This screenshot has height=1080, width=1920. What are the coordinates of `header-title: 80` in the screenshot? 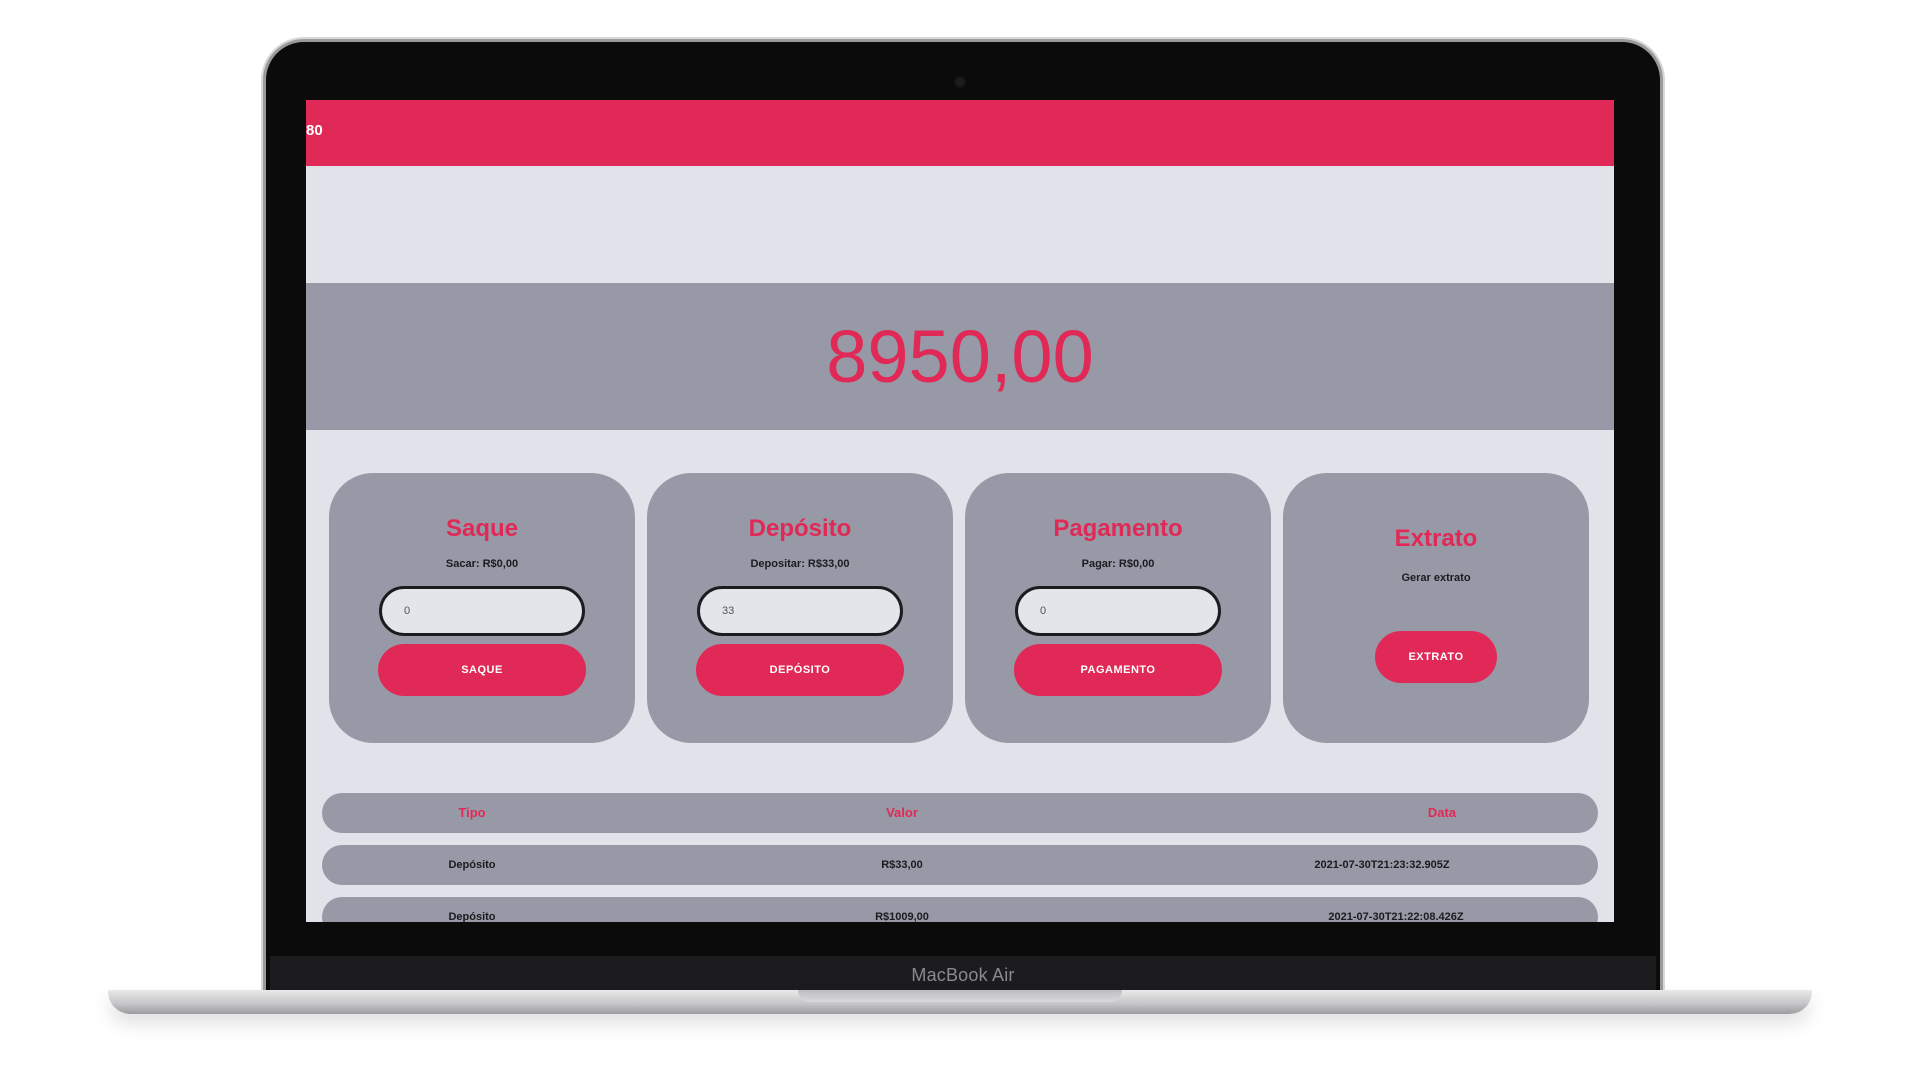 It's located at (314, 130).